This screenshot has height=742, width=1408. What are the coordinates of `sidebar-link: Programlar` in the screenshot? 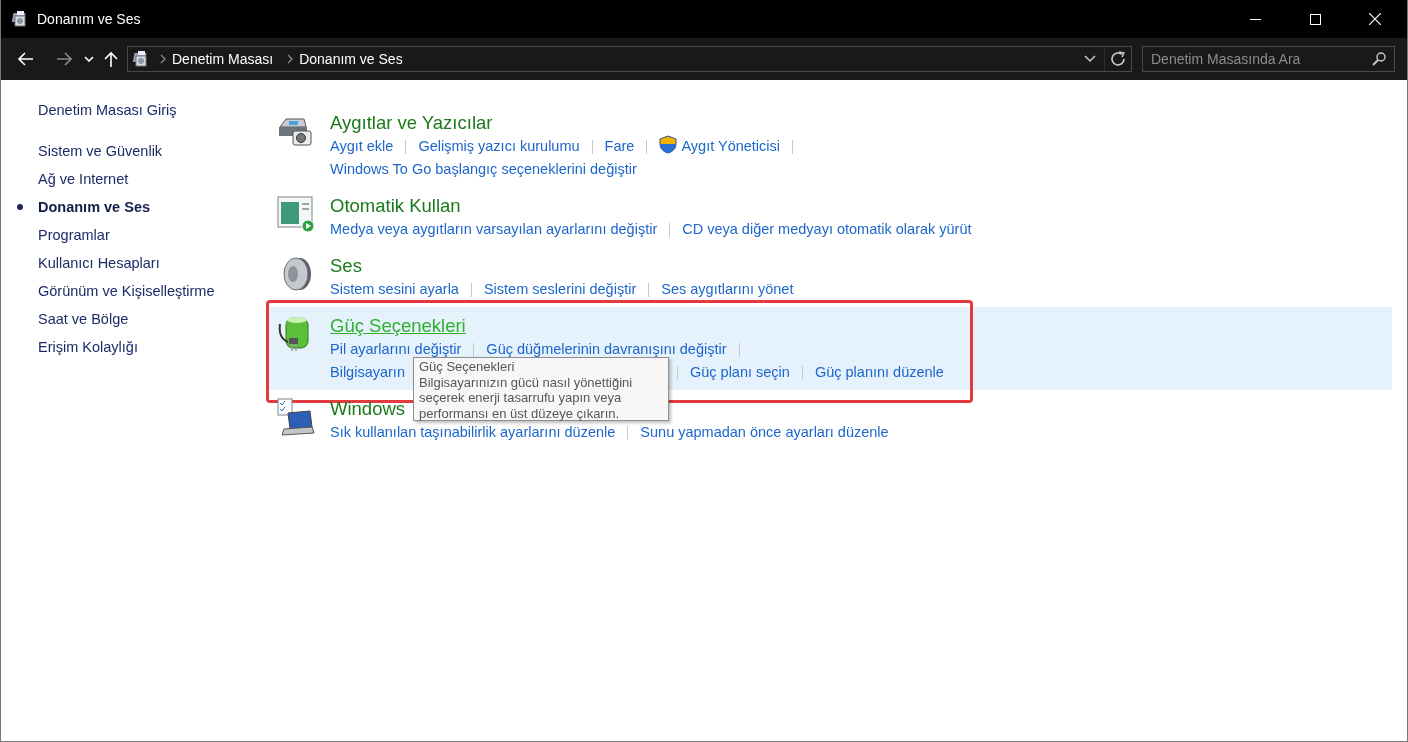 It's located at (74, 235).